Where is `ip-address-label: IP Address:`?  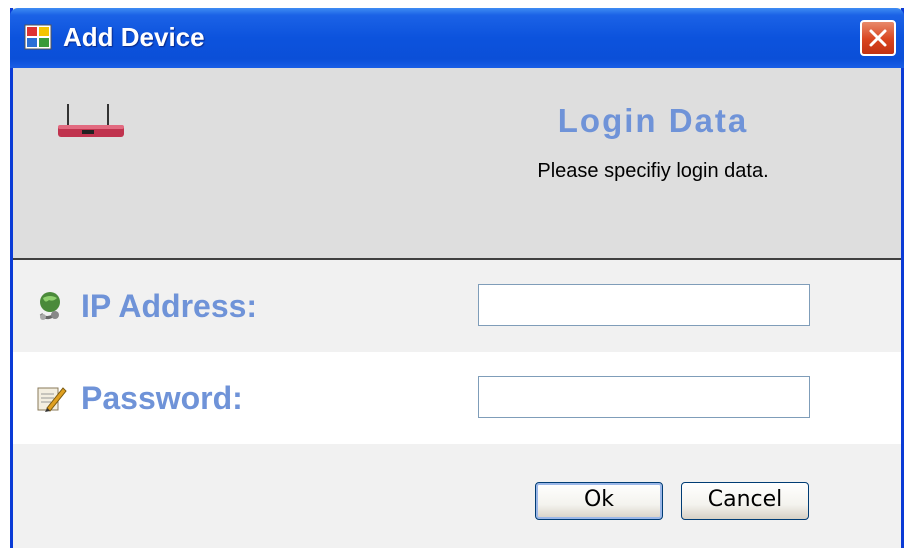
ip-address-label: IP Address: is located at coordinates (169, 306).